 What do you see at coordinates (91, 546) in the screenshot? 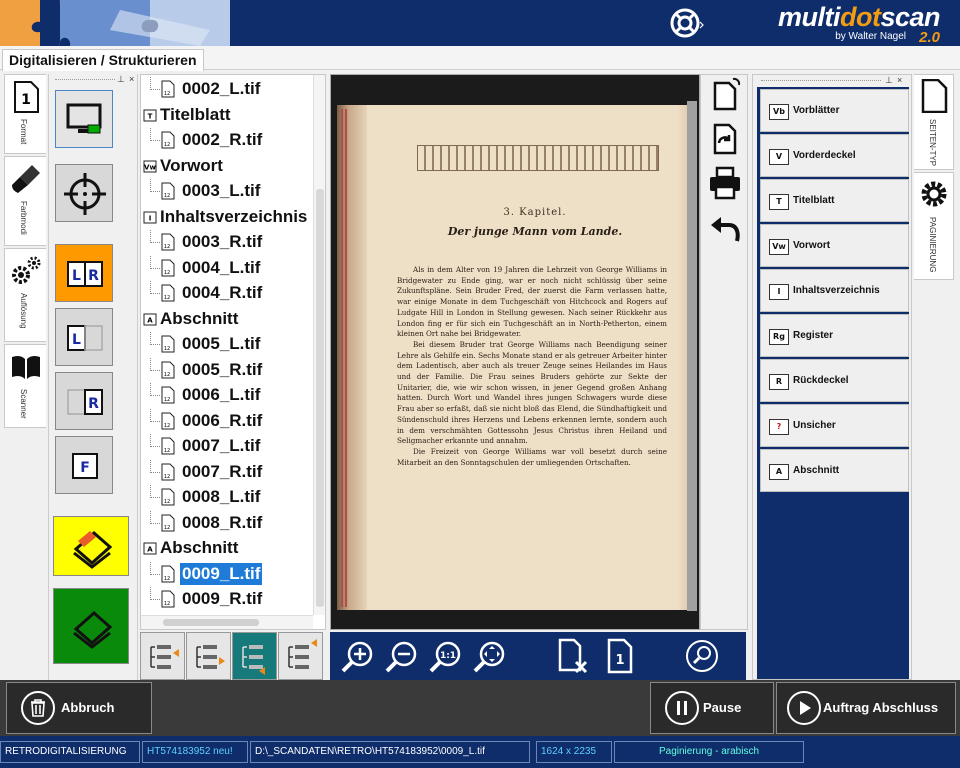
I see `scan-start-button` at bounding box center [91, 546].